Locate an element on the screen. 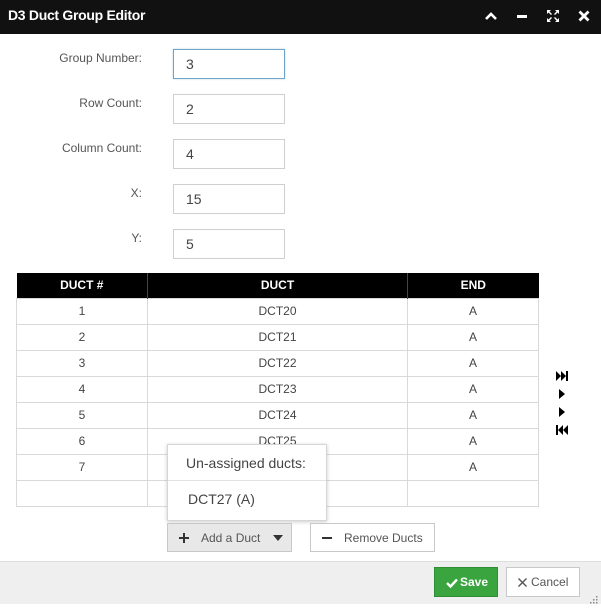 The width and height of the screenshot is (601, 609). duct-cell: DCT22 is located at coordinates (277, 363).